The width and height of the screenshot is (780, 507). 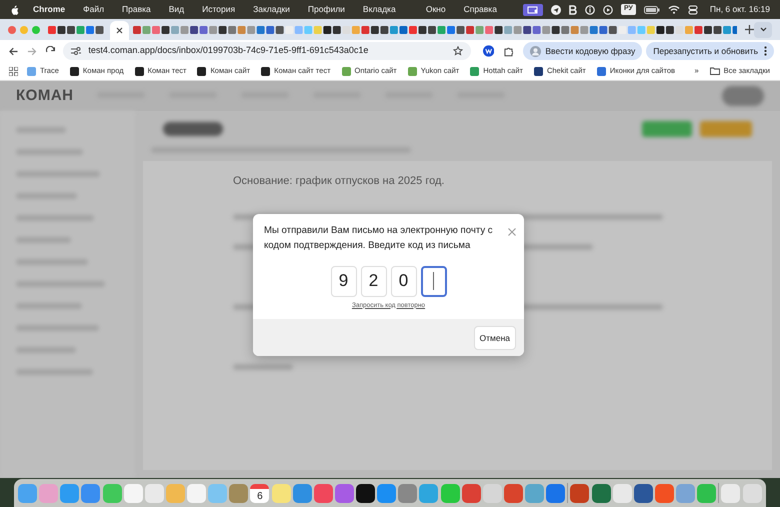 What do you see at coordinates (343, 281) in the screenshot?
I see `code-digit-field: 9` at bounding box center [343, 281].